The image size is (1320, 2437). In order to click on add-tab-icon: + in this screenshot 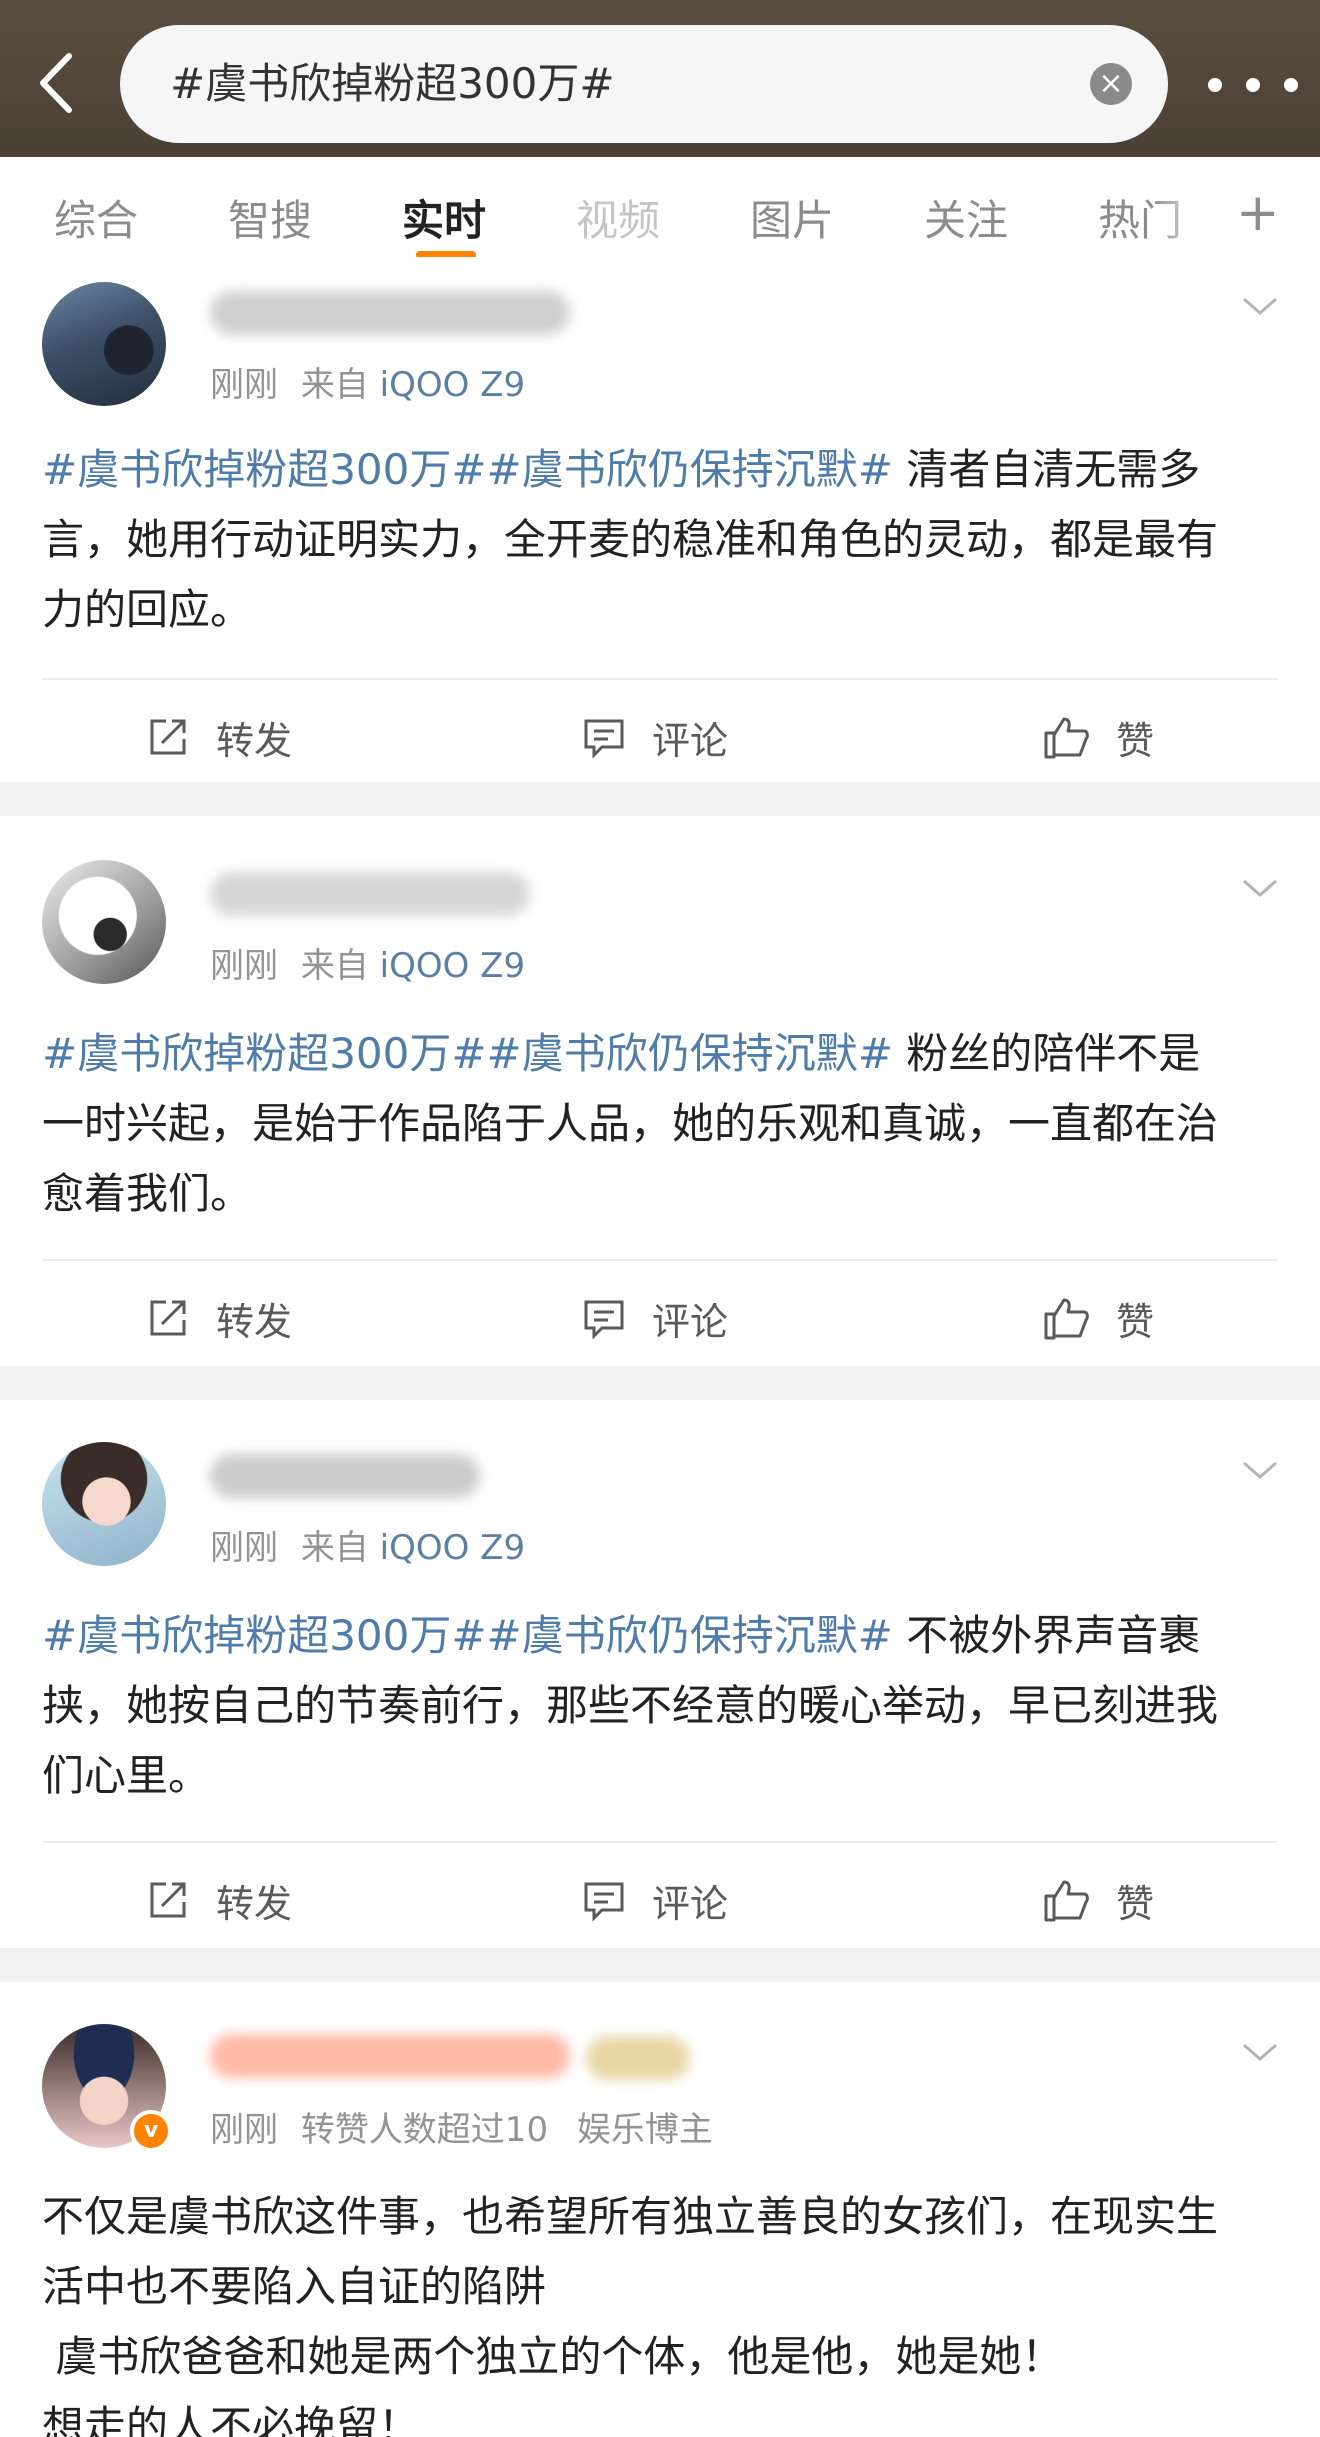, I will do `click(1258, 213)`.